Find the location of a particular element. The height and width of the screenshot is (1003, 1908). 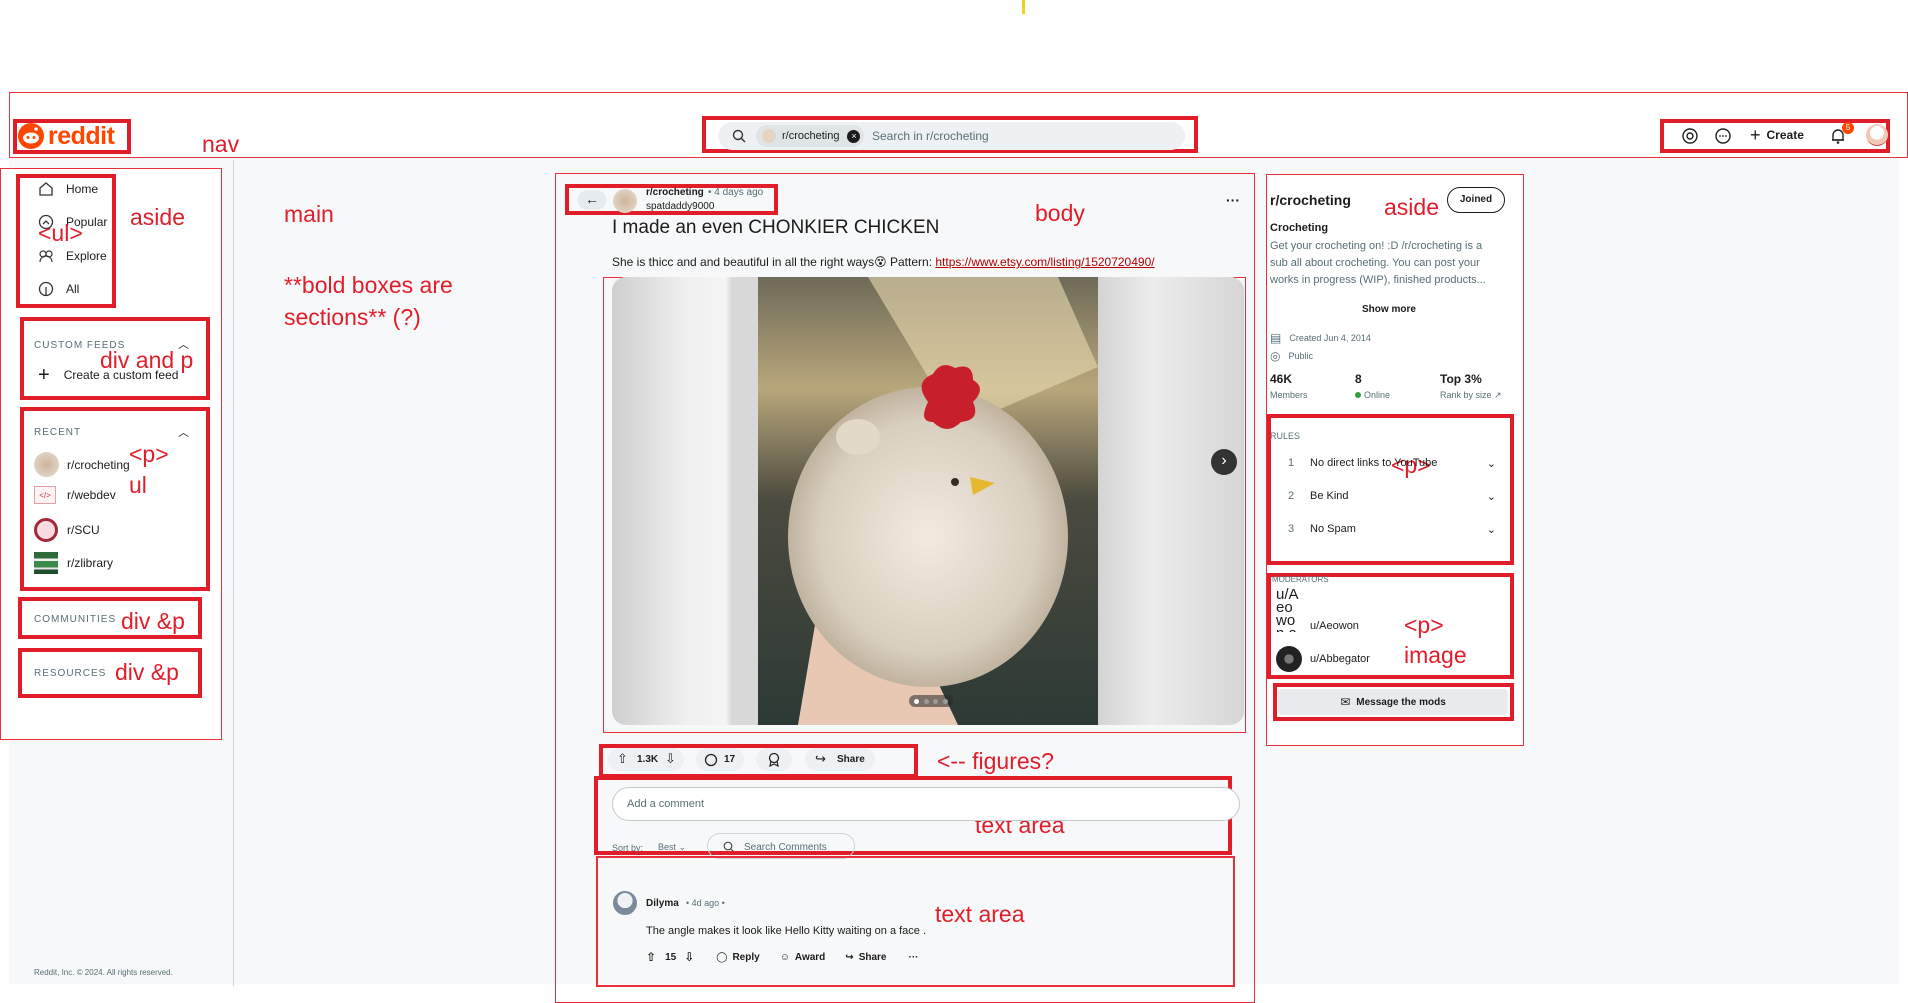

carousel-dots is located at coordinates (931, 701).